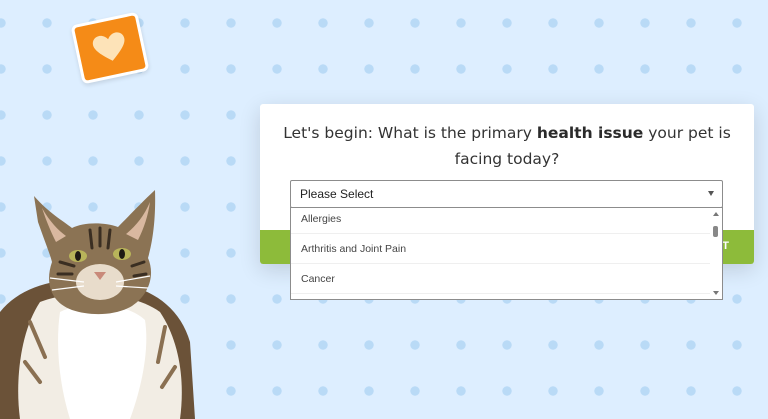 The width and height of the screenshot is (768, 419). What do you see at coordinates (716, 293) in the screenshot?
I see `scroll-down-icon` at bounding box center [716, 293].